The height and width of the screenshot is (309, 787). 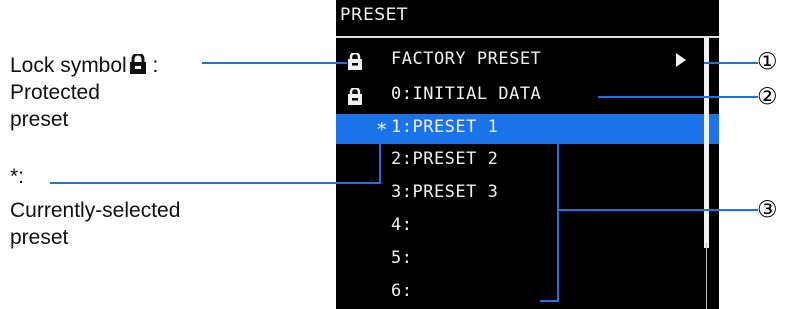 What do you see at coordinates (767, 97) in the screenshot?
I see `callout-2: ②` at bounding box center [767, 97].